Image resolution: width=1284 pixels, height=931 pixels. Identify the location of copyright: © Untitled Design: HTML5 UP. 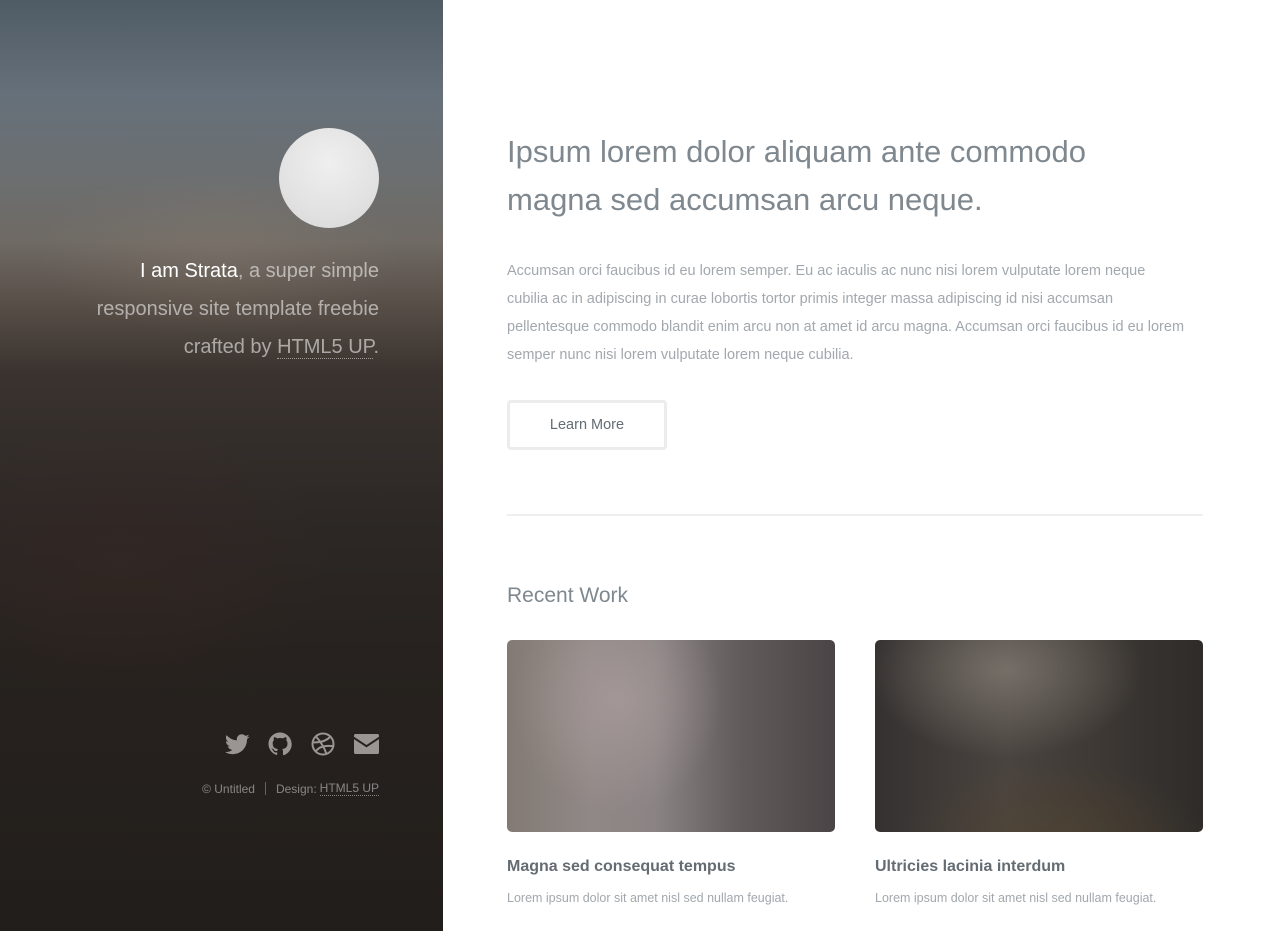
(290, 788).